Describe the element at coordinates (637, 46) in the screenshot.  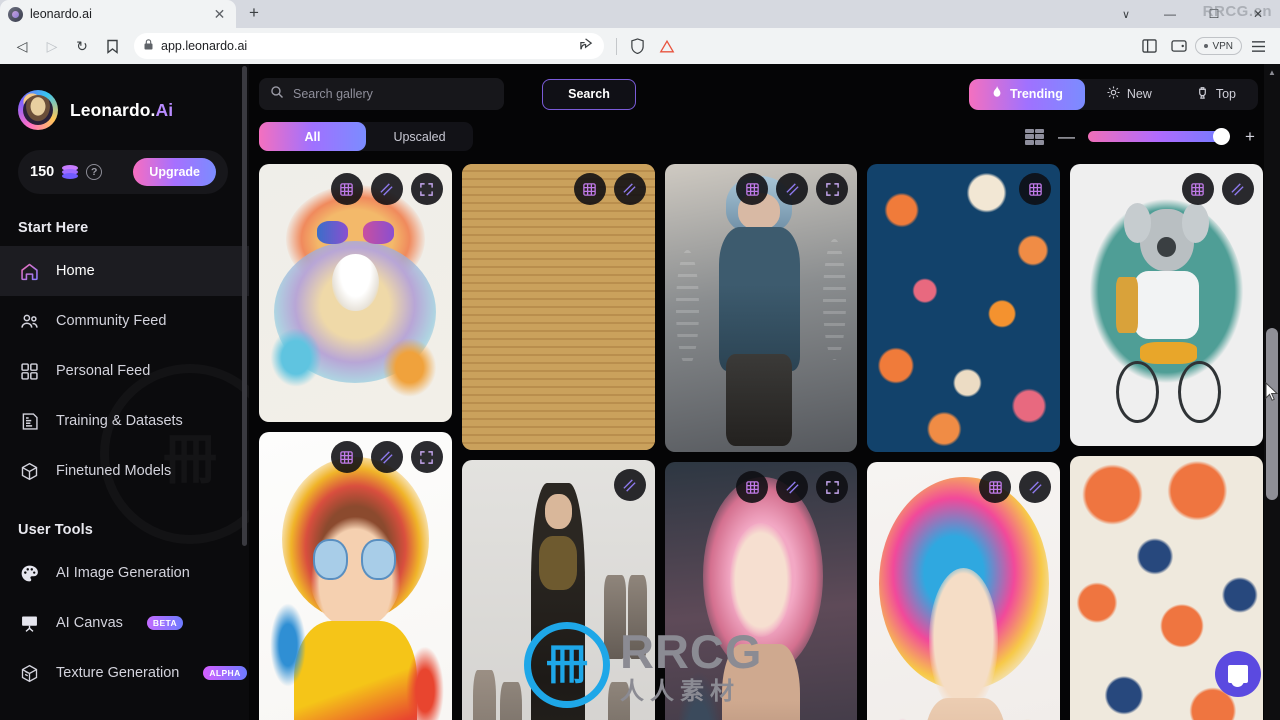
I see `brave-shields-icon` at that location.